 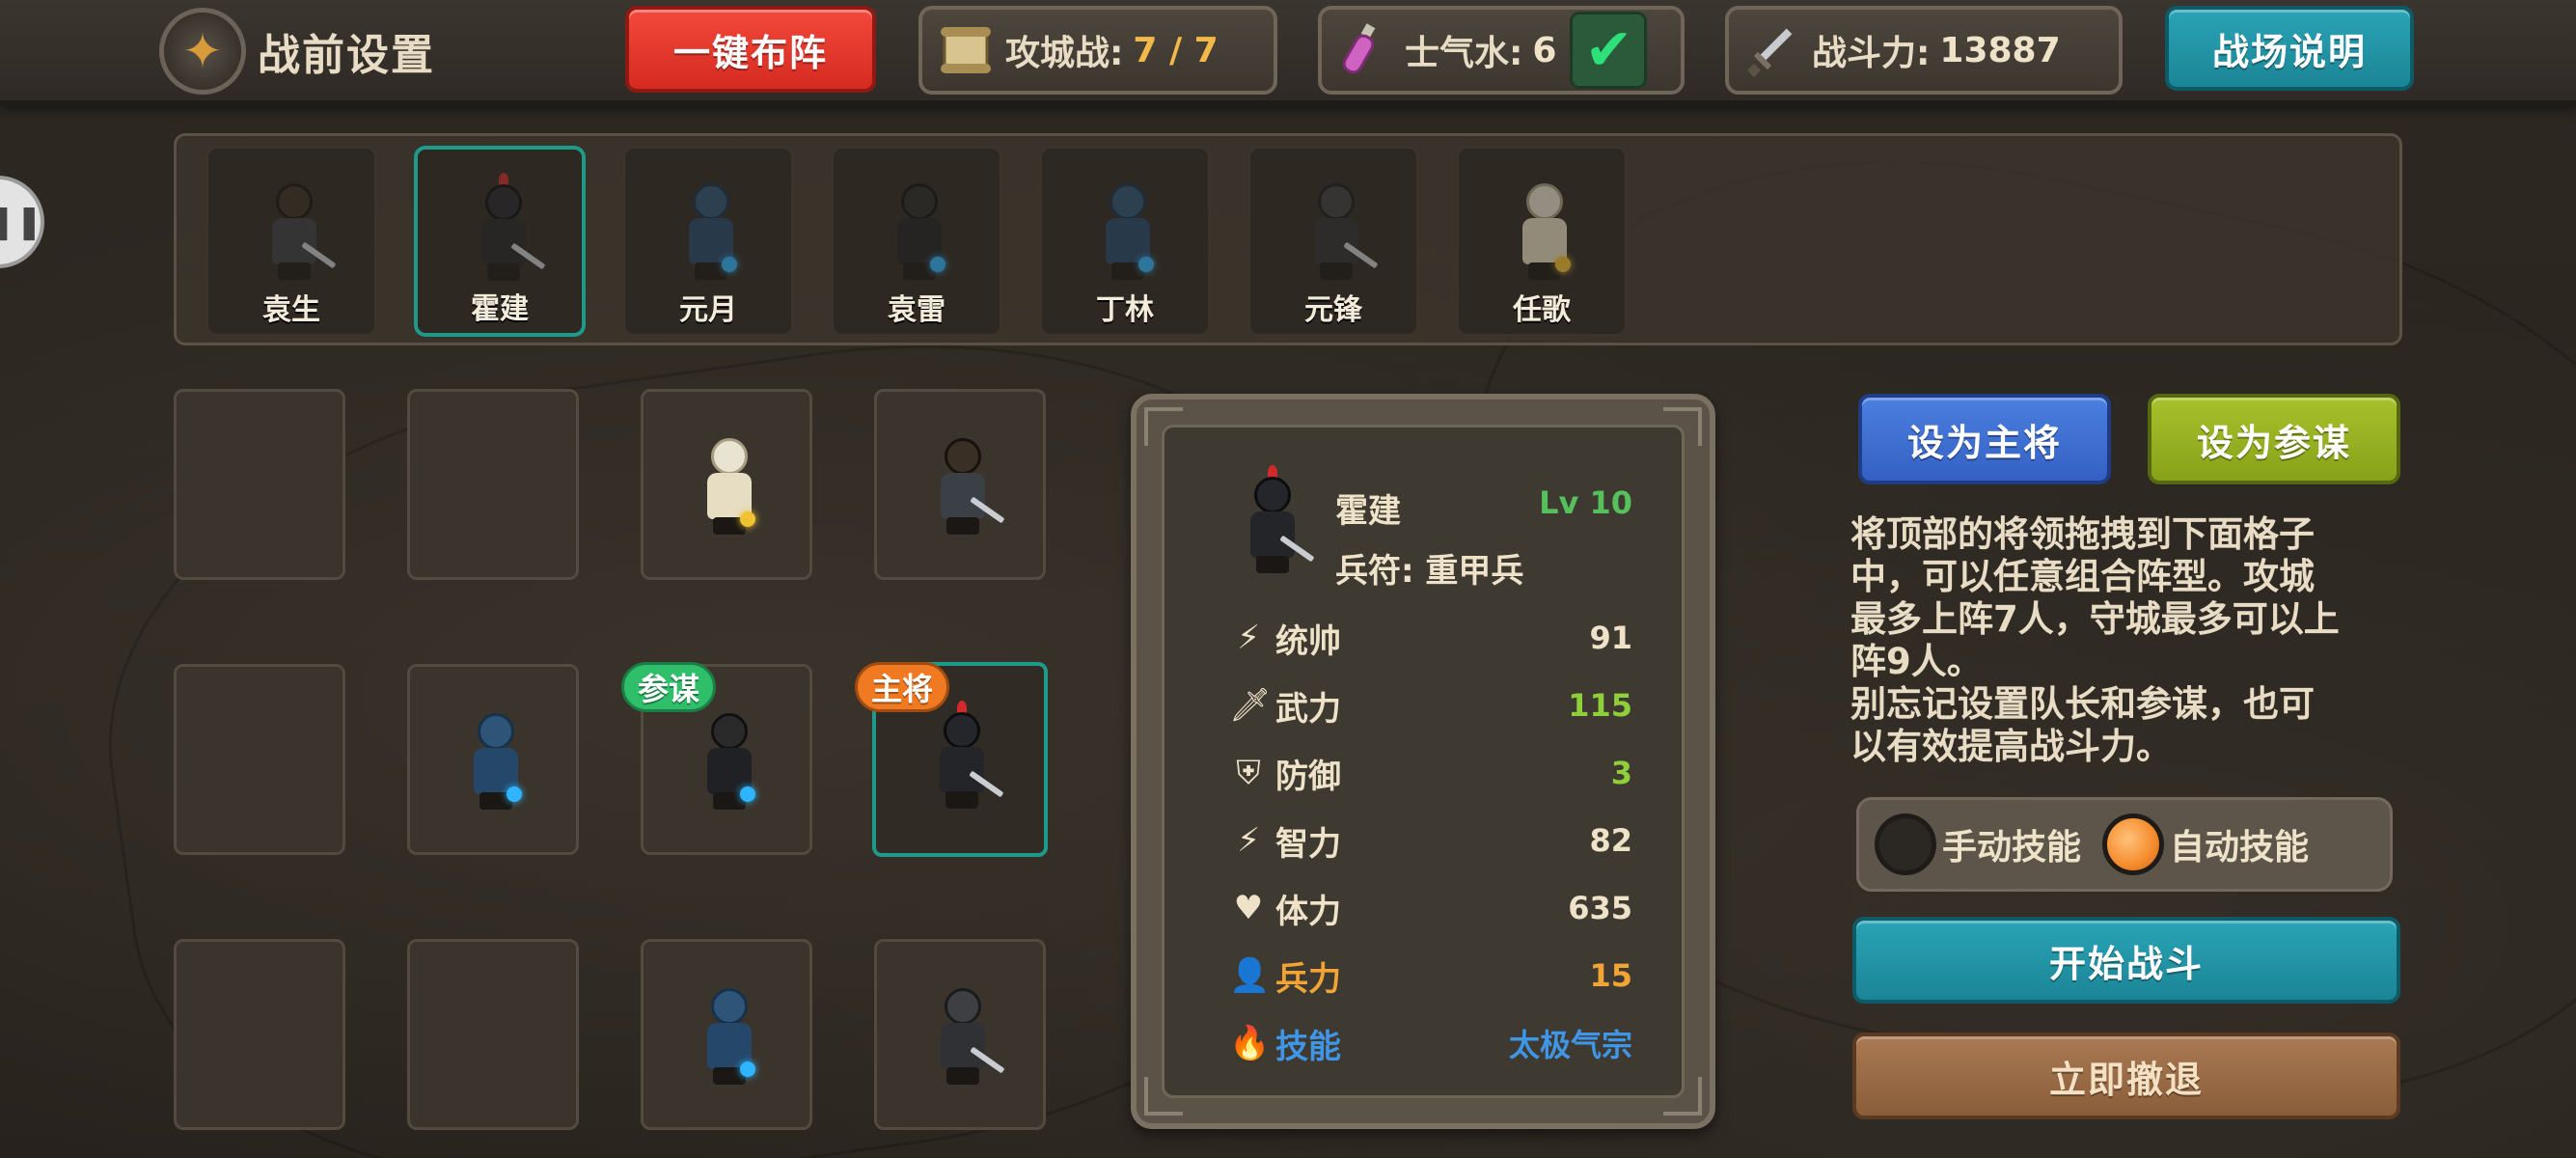 I want to click on commander-tag: 主将, so click(x=903, y=687).